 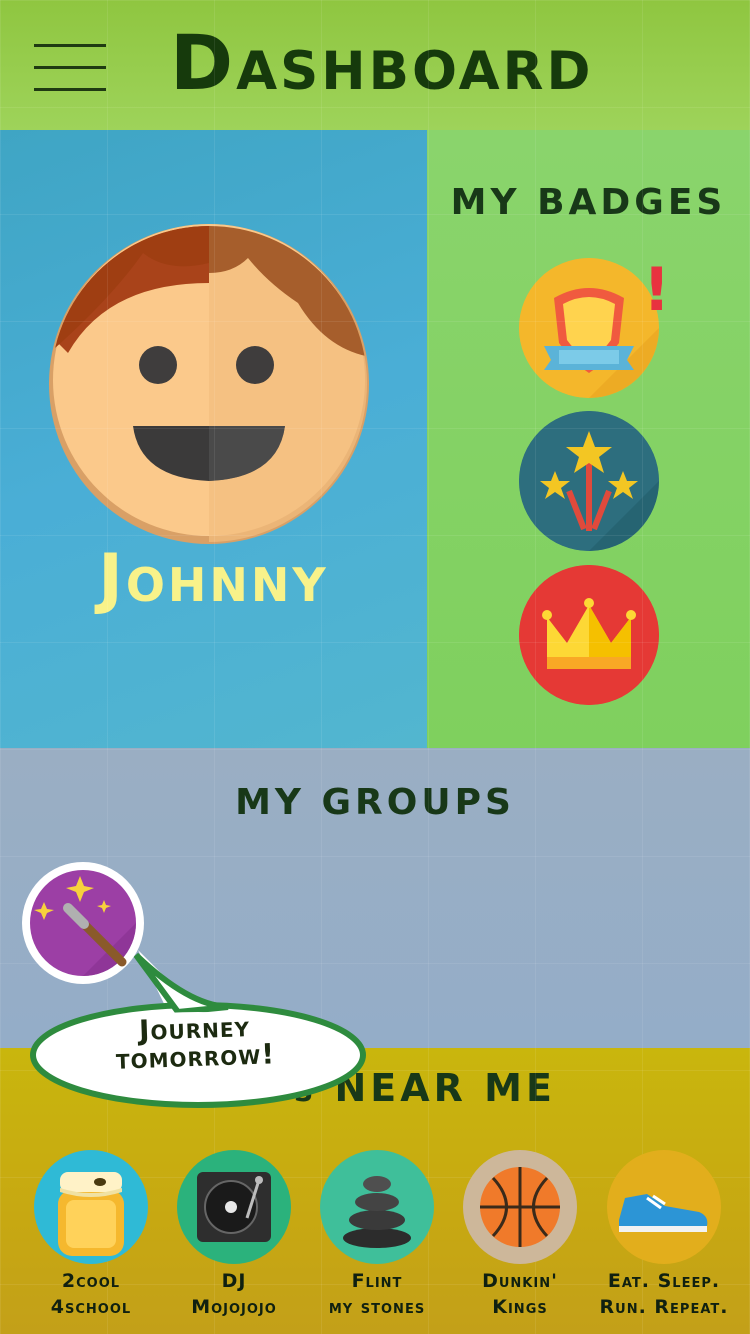 I want to click on nearme-item-2cool4school: 2cool 4school, so click(x=91, y=1235).